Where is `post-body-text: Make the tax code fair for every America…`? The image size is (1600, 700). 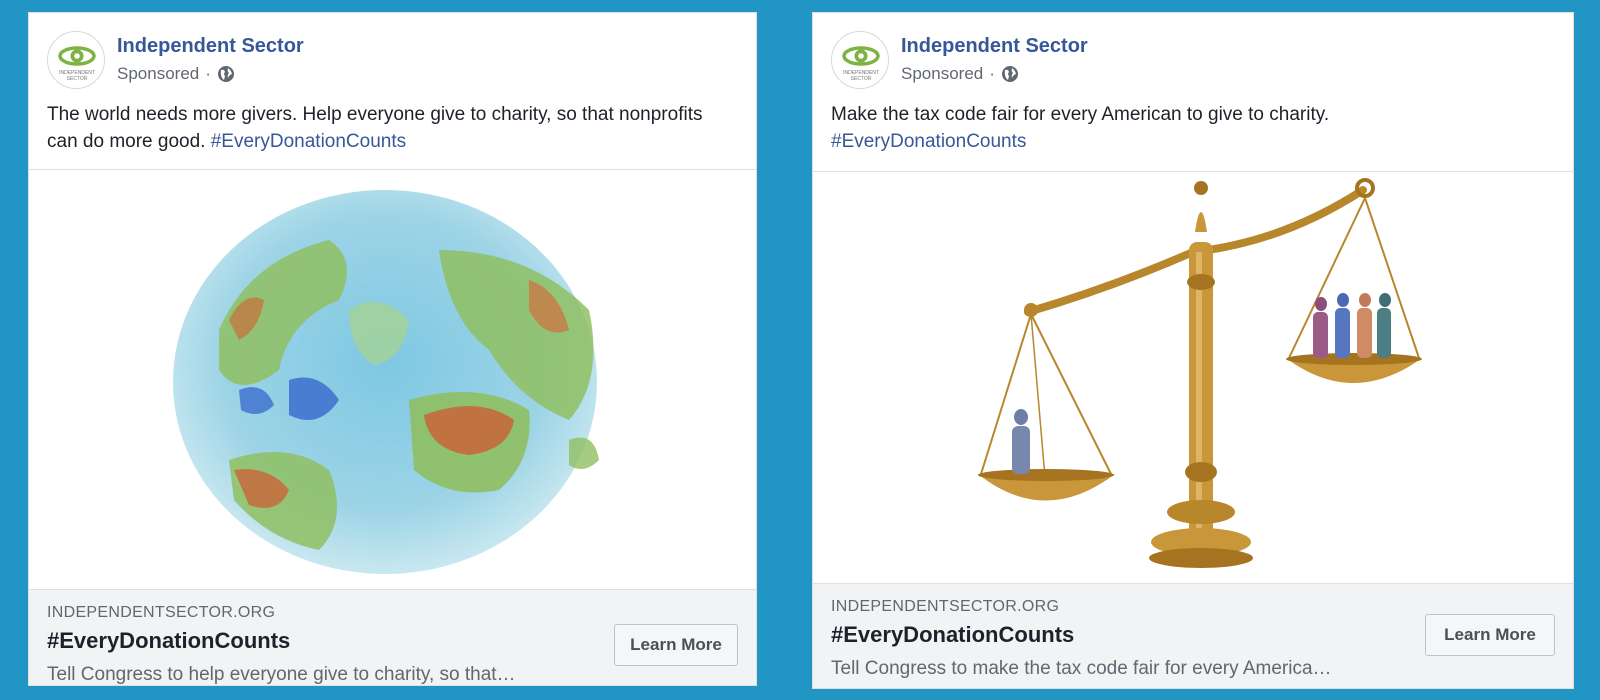 post-body-text: Make the tax code fair for every America… is located at coordinates (1080, 114).